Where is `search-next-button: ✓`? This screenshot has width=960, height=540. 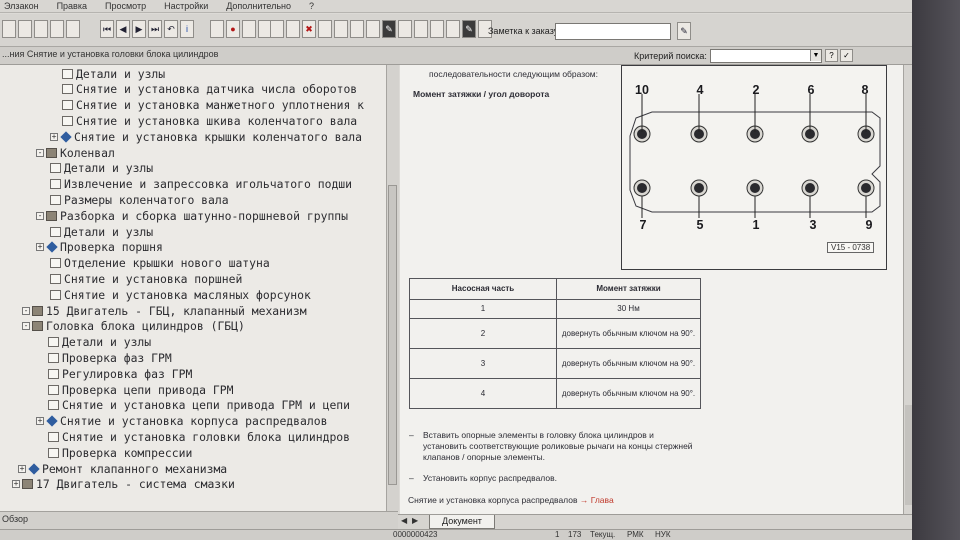 search-next-button: ✓ is located at coordinates (846, 55).